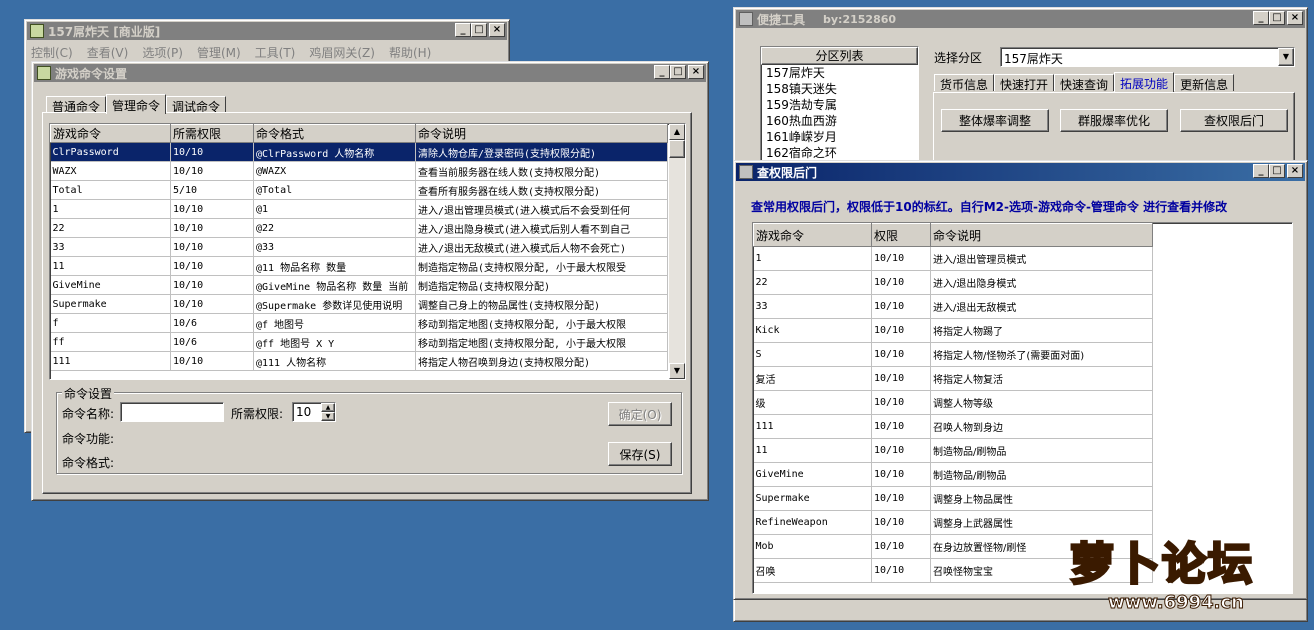 This screenshot has height=630, width=1314. What do you see at coordinates (953, 330) in the screenshot?
I see `table-row: Kick 10/10 将指定人物踢了` at bounding box center [953, 330].